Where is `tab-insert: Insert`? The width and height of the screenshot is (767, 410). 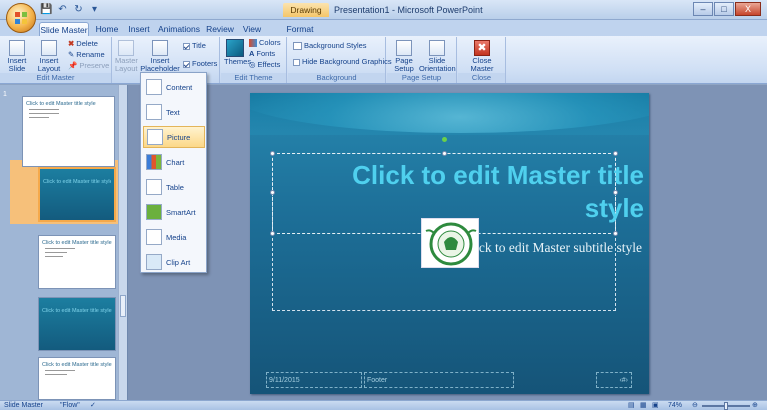
tab-insert: Insert is located at coordinates (139, 29).